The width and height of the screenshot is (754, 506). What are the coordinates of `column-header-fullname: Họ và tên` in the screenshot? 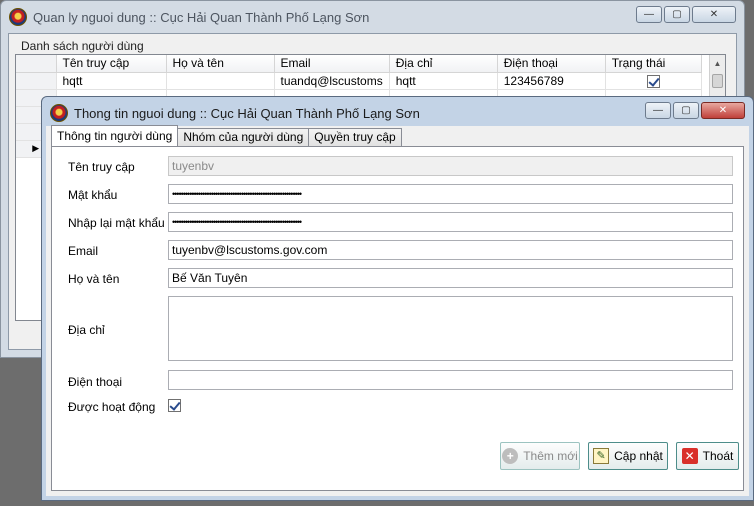 It's located at (220, 64).